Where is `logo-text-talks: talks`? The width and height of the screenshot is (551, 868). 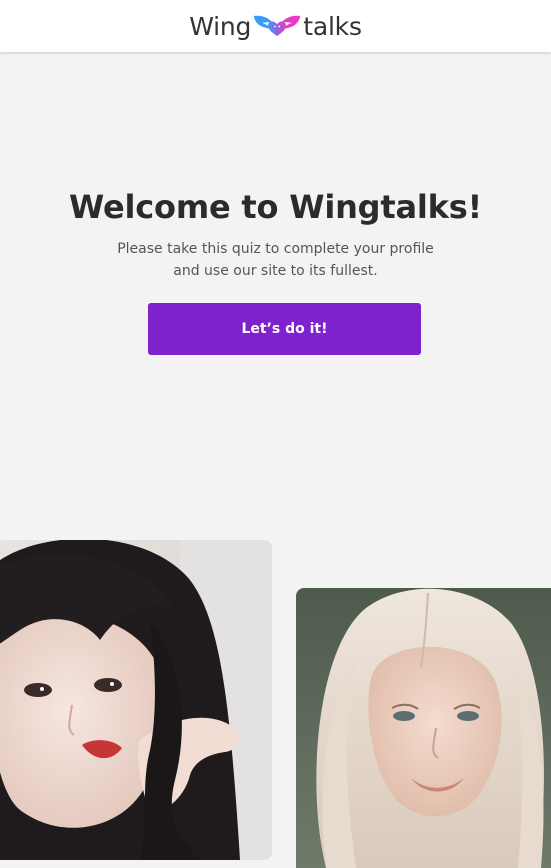
logo-text-talks: talks is located at coordinates (332, 26).